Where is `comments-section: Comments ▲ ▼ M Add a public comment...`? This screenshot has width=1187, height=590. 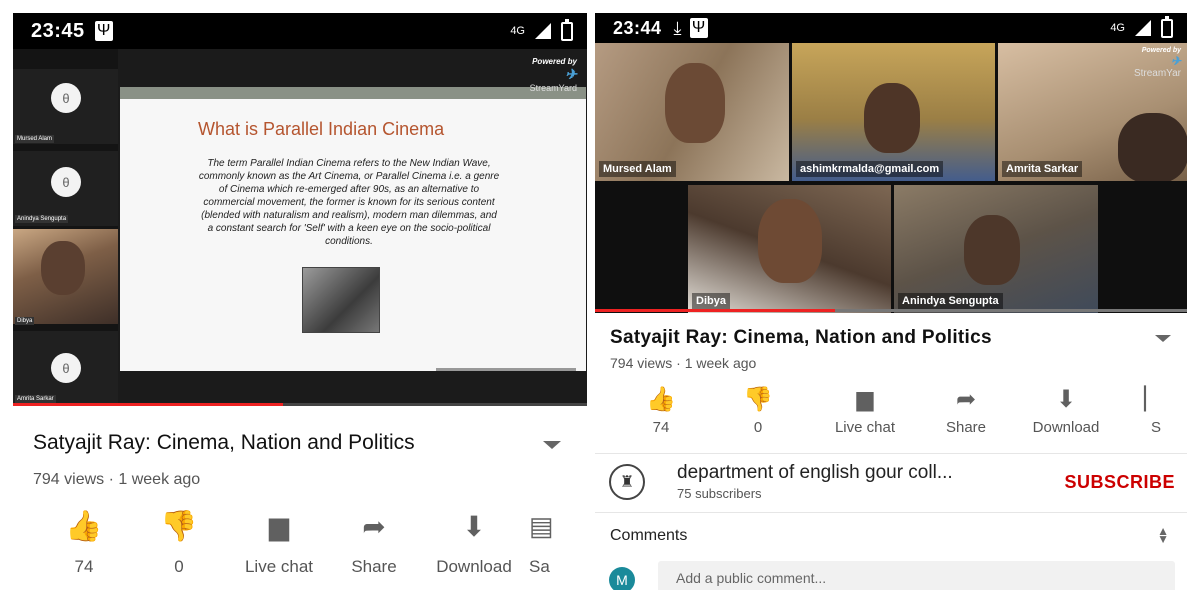
comments-section: Comments ▲ ▼ M Add a public comment... is located at coordinates (891, 551).